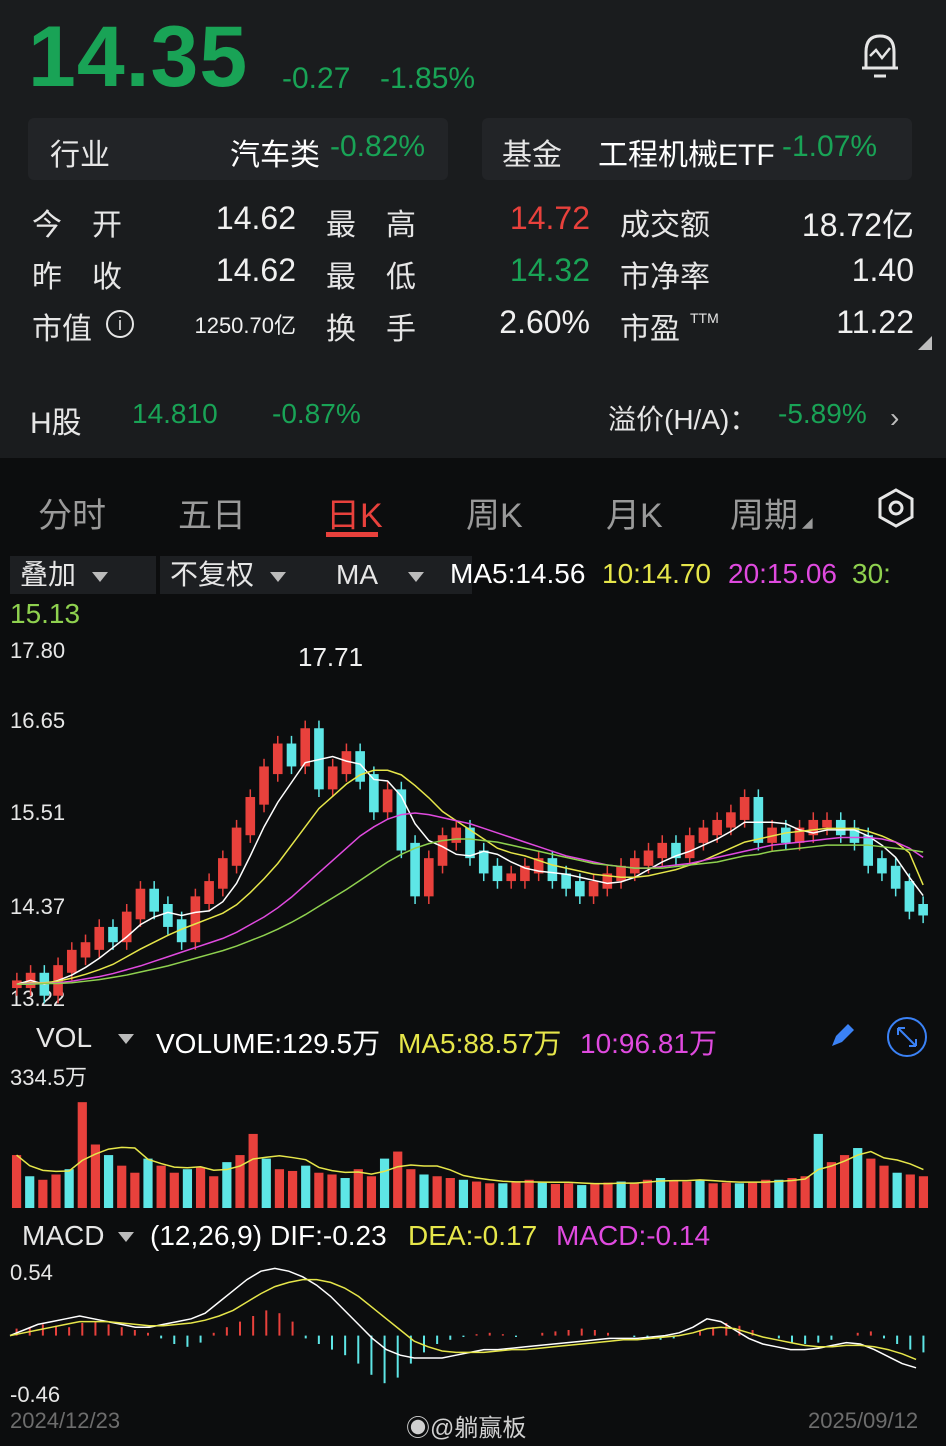 Image resolution: width=946 pixels, height=1446 pixels. What do you see at coordinates (371, 225) in the screenshot?
I see `high-label: 最 高` at bounding box center [371, 225].